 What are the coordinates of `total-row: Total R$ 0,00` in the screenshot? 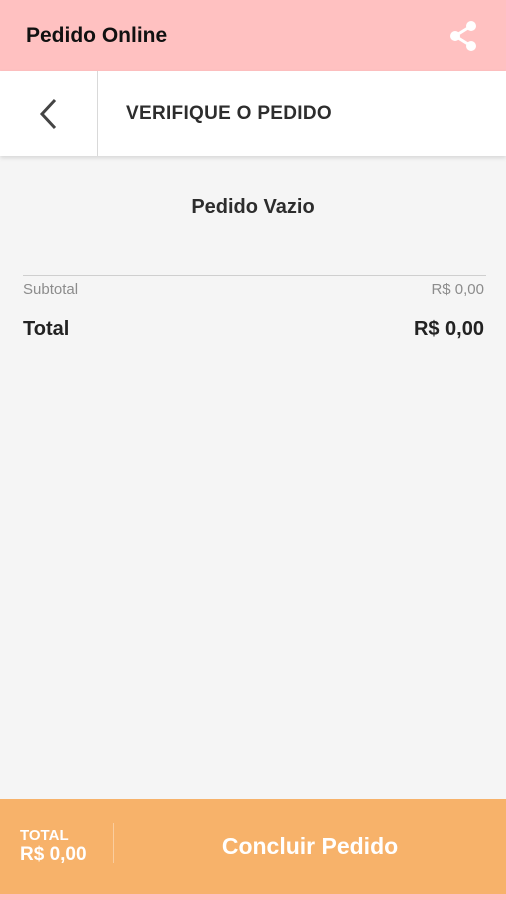 It's located at (253, 329).